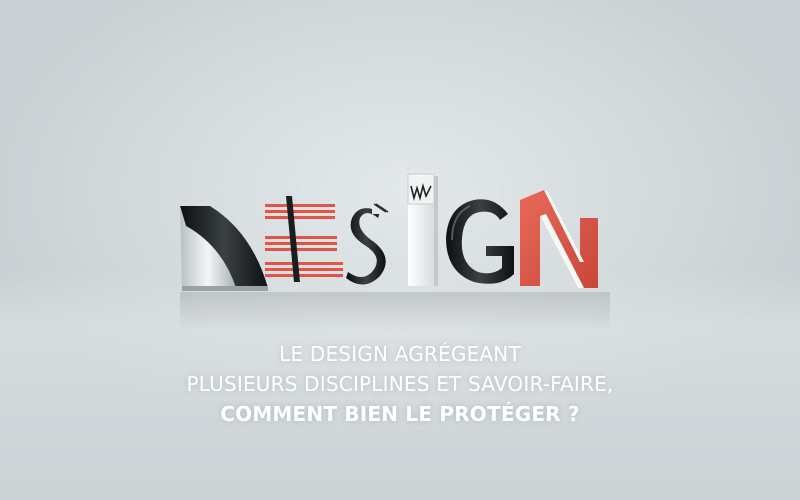  What do you see at coordinates (304, 239) in the screenshot?
I see `letter-e` at bounding box center [304, 239].